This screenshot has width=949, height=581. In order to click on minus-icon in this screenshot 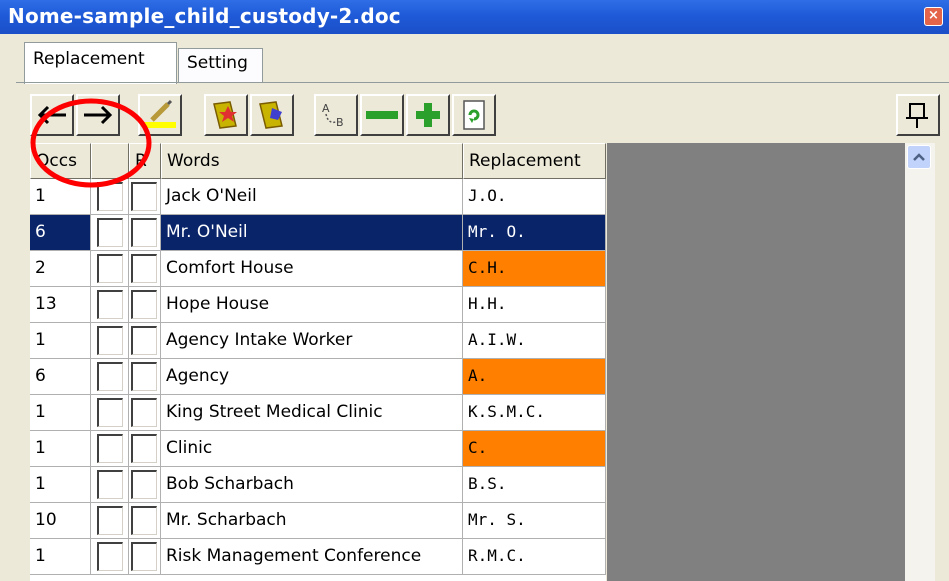, I will do `click(382, 115)`.